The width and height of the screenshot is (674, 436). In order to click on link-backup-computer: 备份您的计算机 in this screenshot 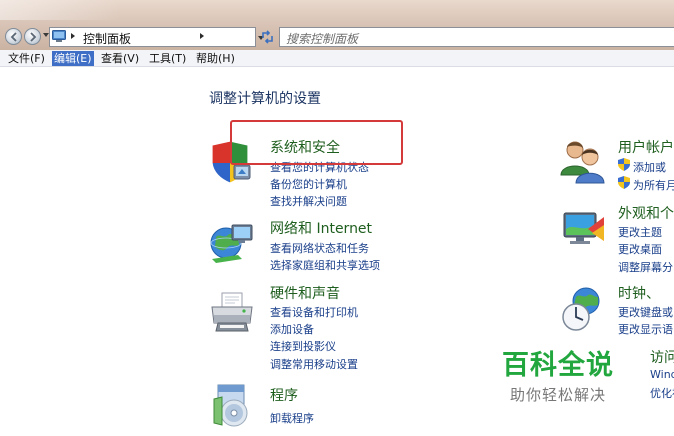, I will do `click(308, 184)`.